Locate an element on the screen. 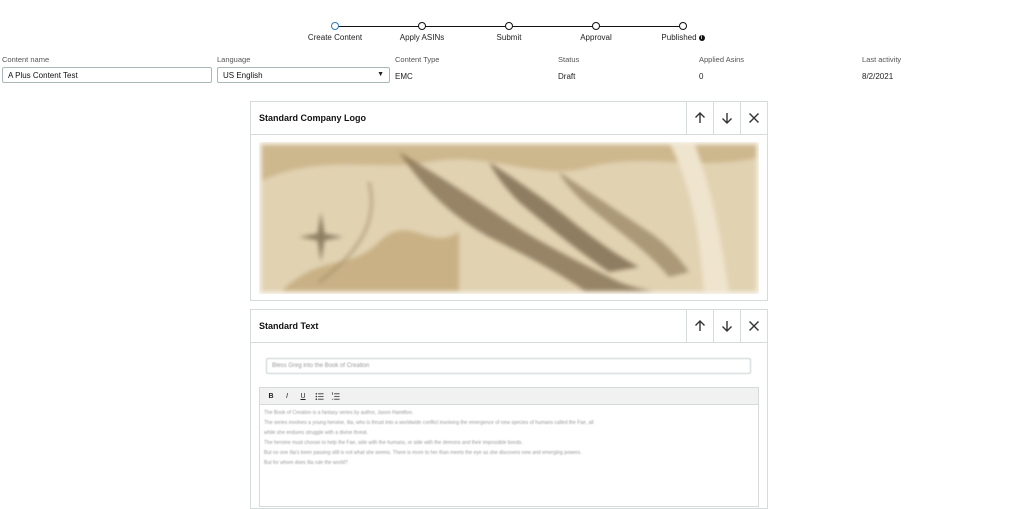  step-approval: Approval is located at coordinates (596, 31).